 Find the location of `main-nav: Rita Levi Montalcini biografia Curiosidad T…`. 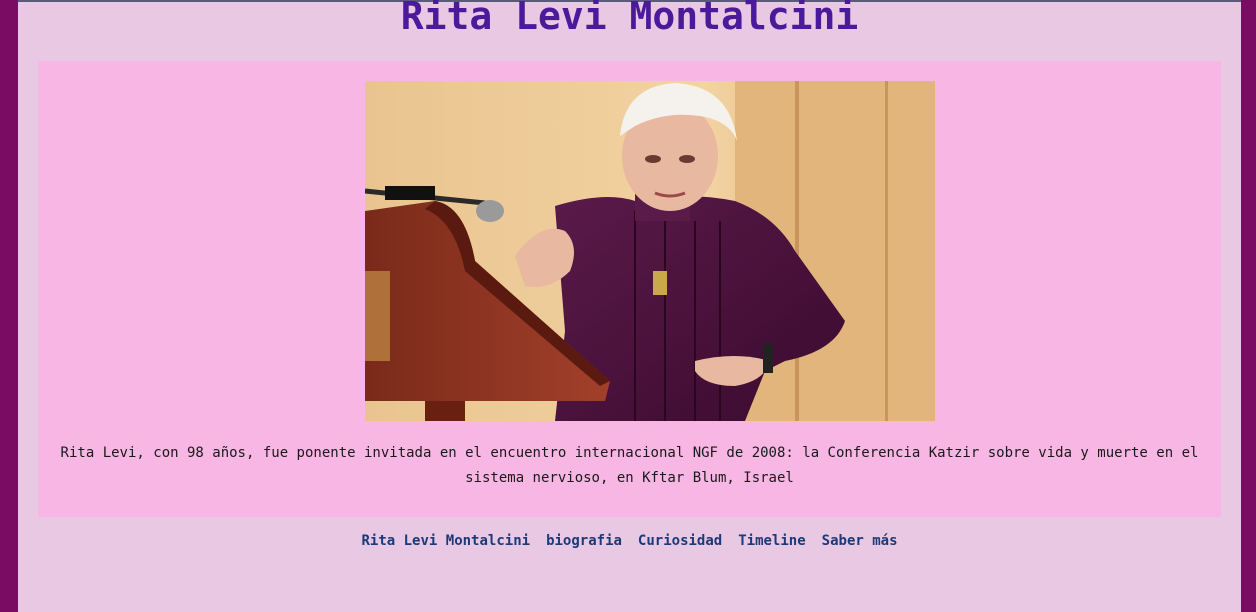

main-nav: Rita Levi Montalcini biografia Curiosidad T… is located at coordinates (629, 541).